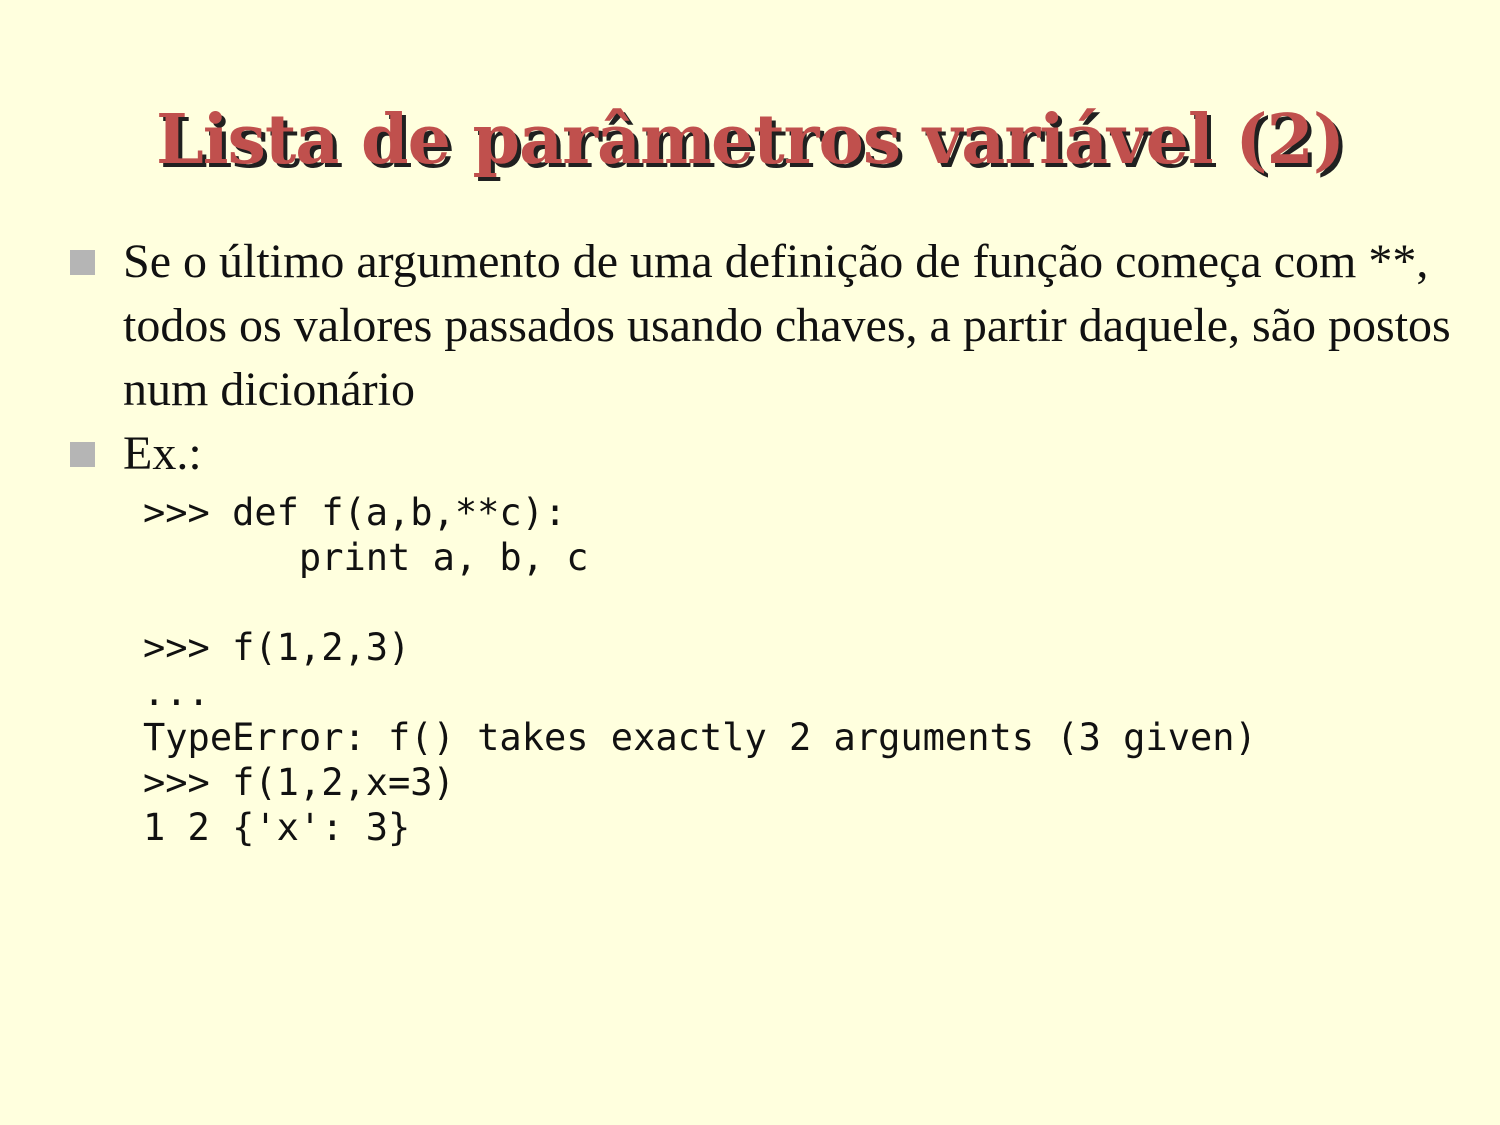 The image size is (1500, 1125). I want to click on slide-title: Lista de parâmetros variável (2), so click(750, 140).